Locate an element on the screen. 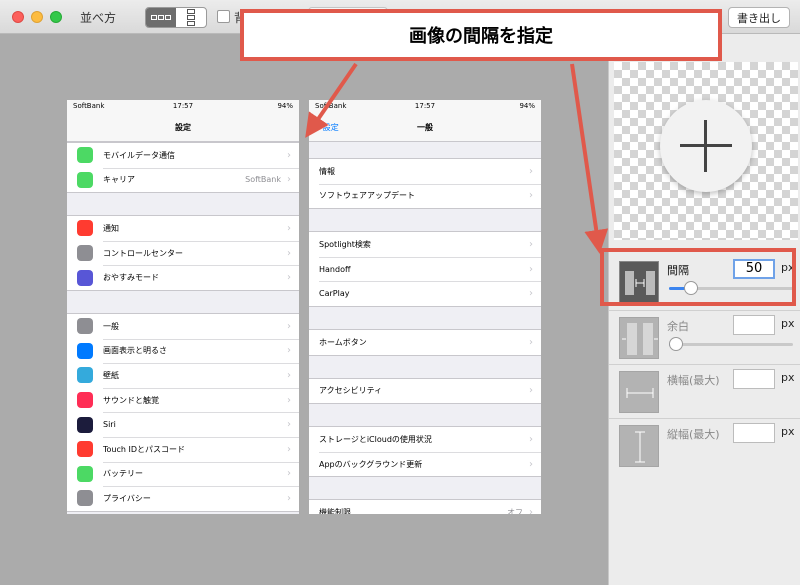 This screenshot has width=800, height=585. settings-row: 情報 › is located at coordinates (425, 171).